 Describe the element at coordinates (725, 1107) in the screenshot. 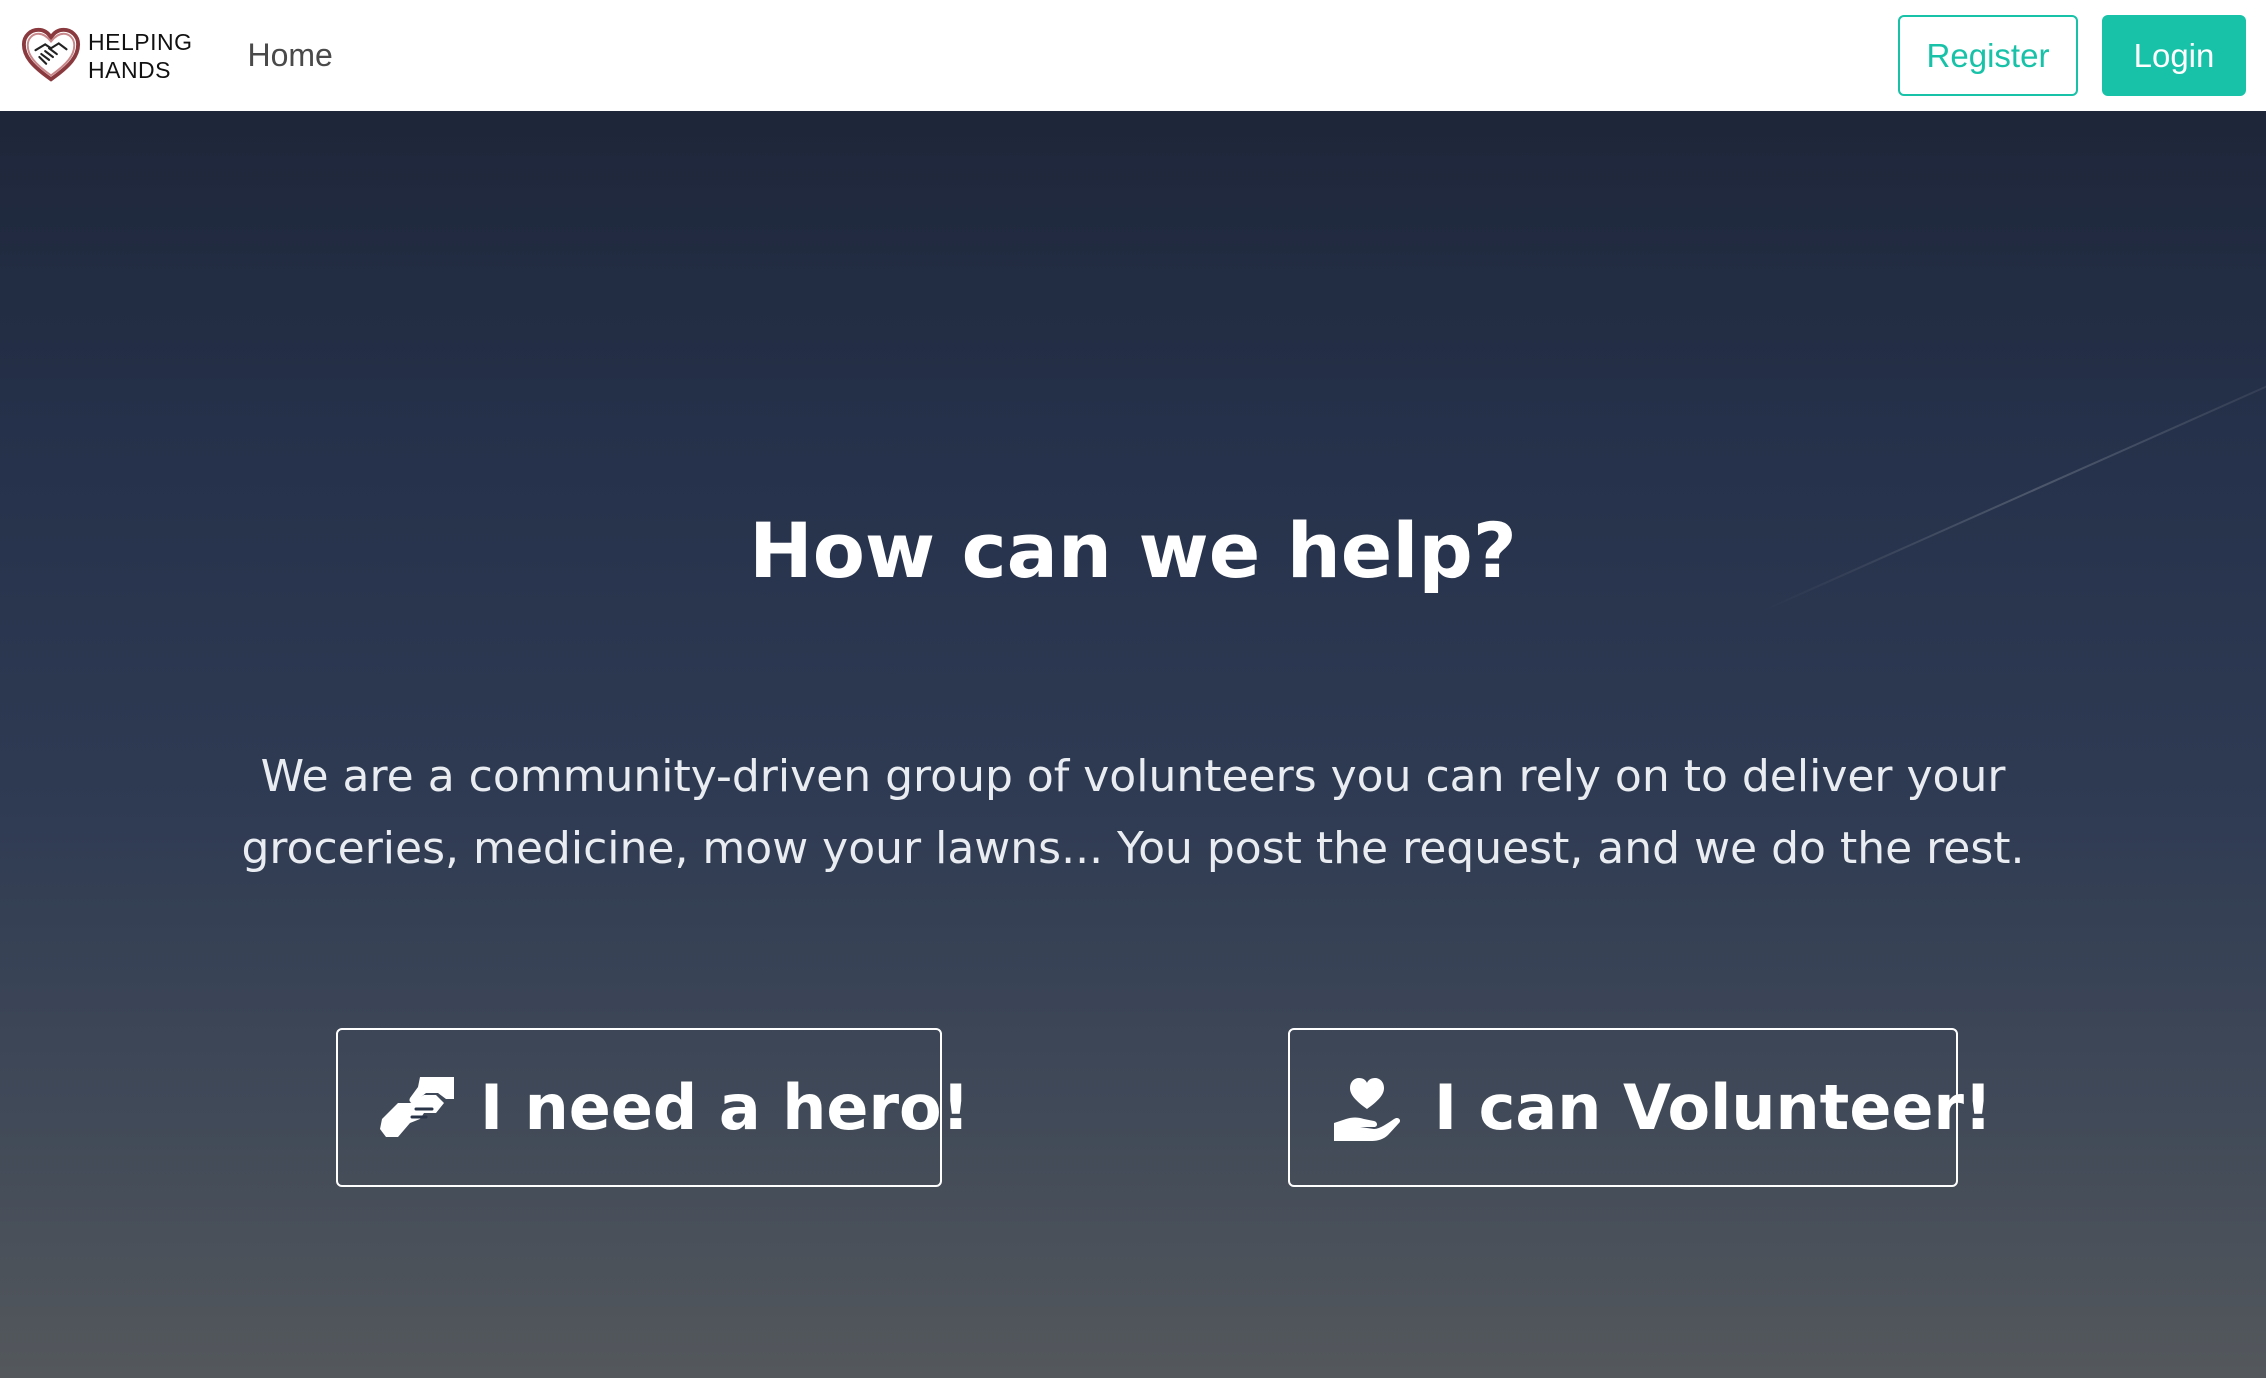

I see `need-hero-label: I need a hero!` at that location.